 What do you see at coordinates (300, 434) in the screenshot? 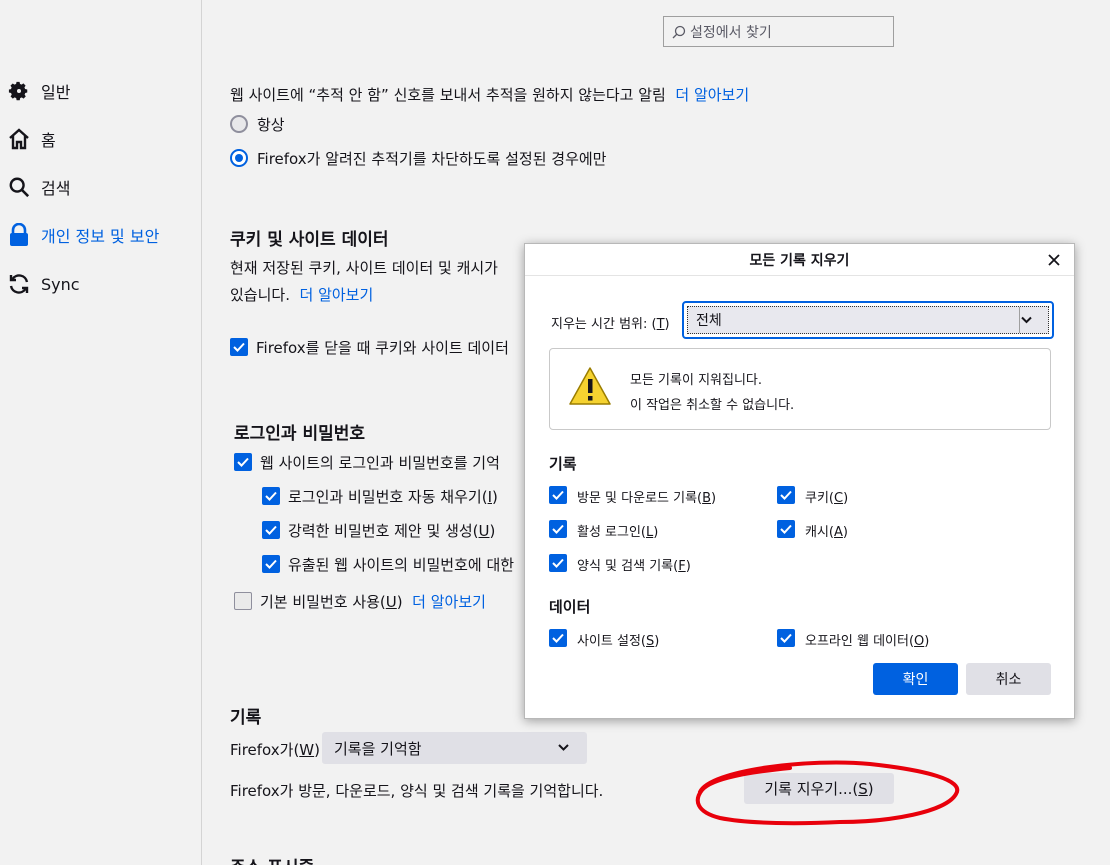
I see `logins-heading: 로그인과 비밀번호` at bounding box center [300, 434].